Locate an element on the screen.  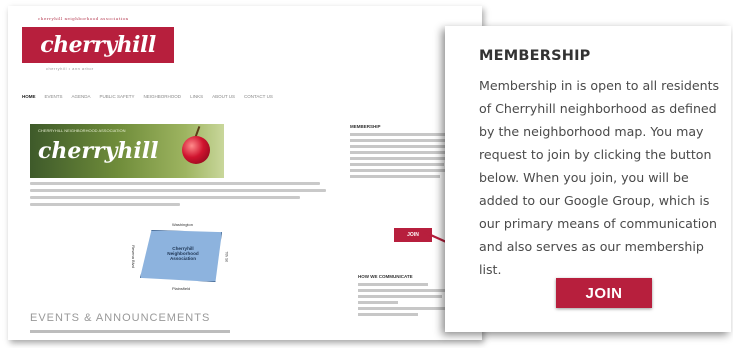
nav-item-about-us: About Us is located at coordinates (223, 96).